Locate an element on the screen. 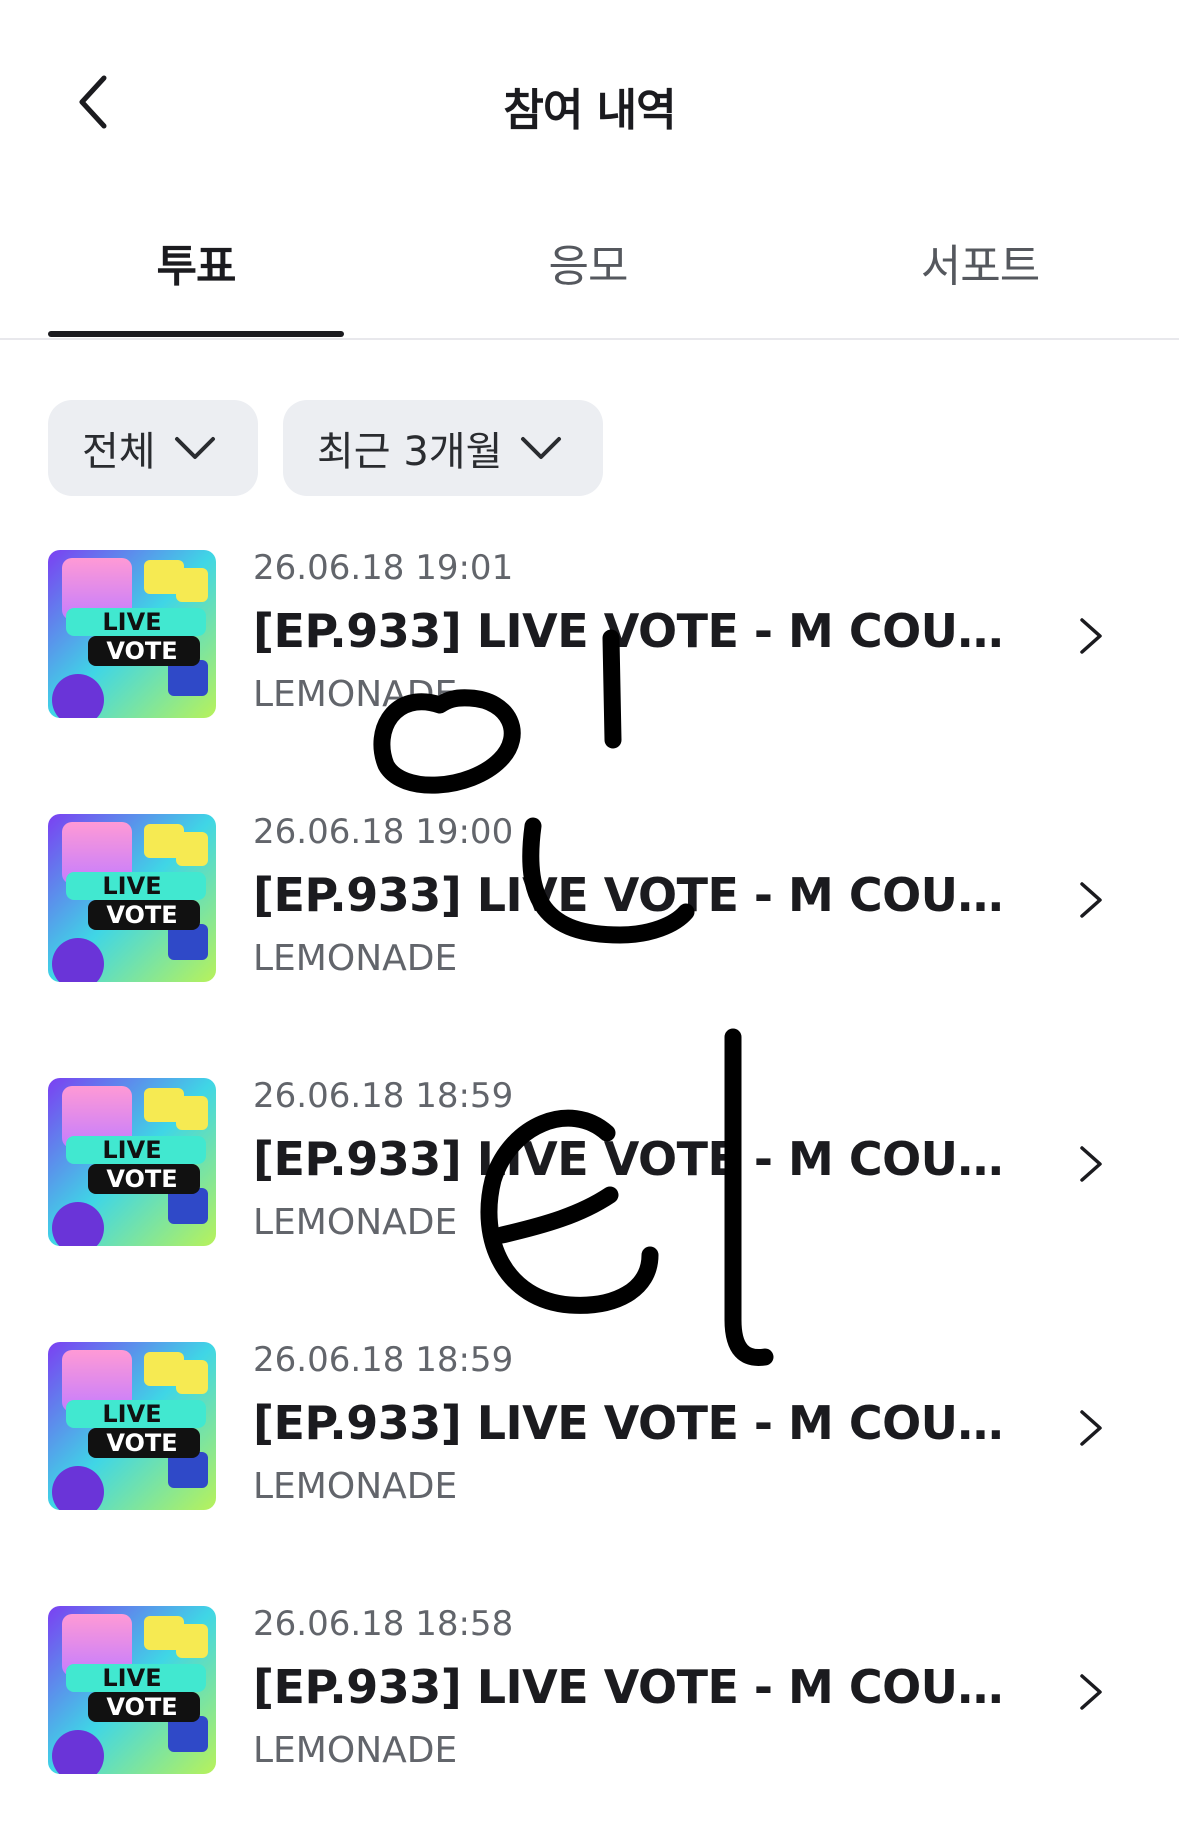 Image resolution: width=1179 pixels, height=1843 pixels. page-title: 참여 내역 is located at coordinates (589, 110).